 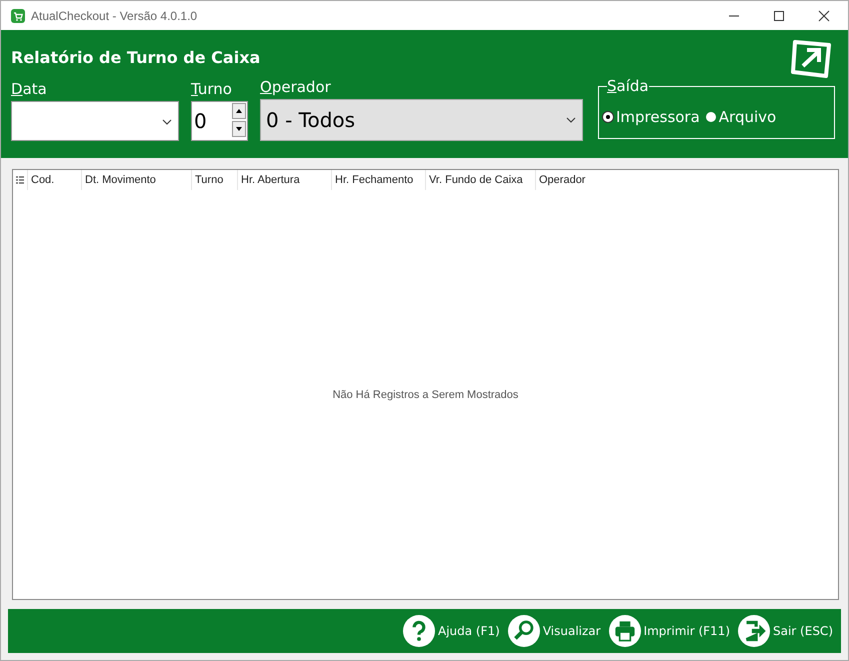 I want to click on date-label: Data, so click(x=29, y=89).